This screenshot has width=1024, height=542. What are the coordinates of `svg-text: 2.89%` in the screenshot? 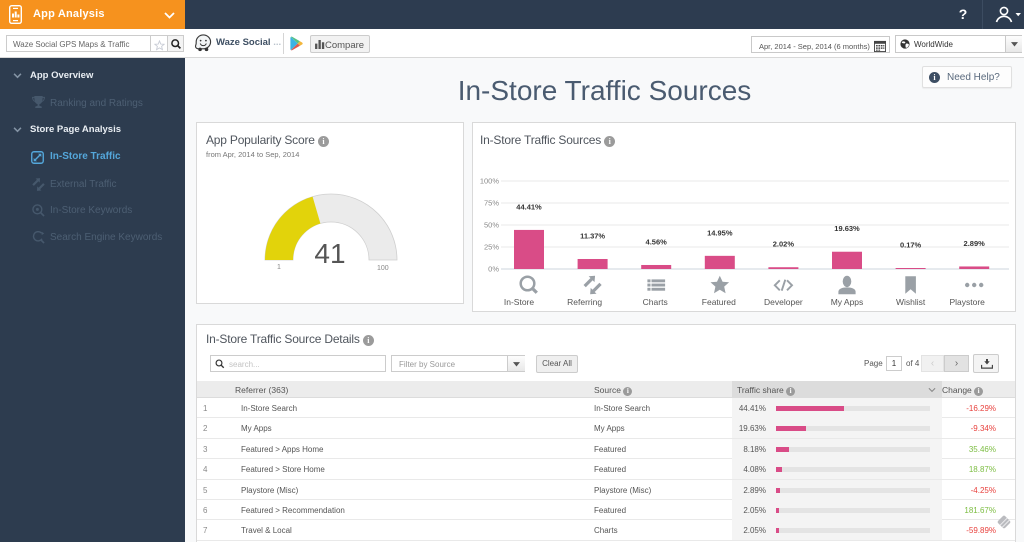 It's located at (975, 243).